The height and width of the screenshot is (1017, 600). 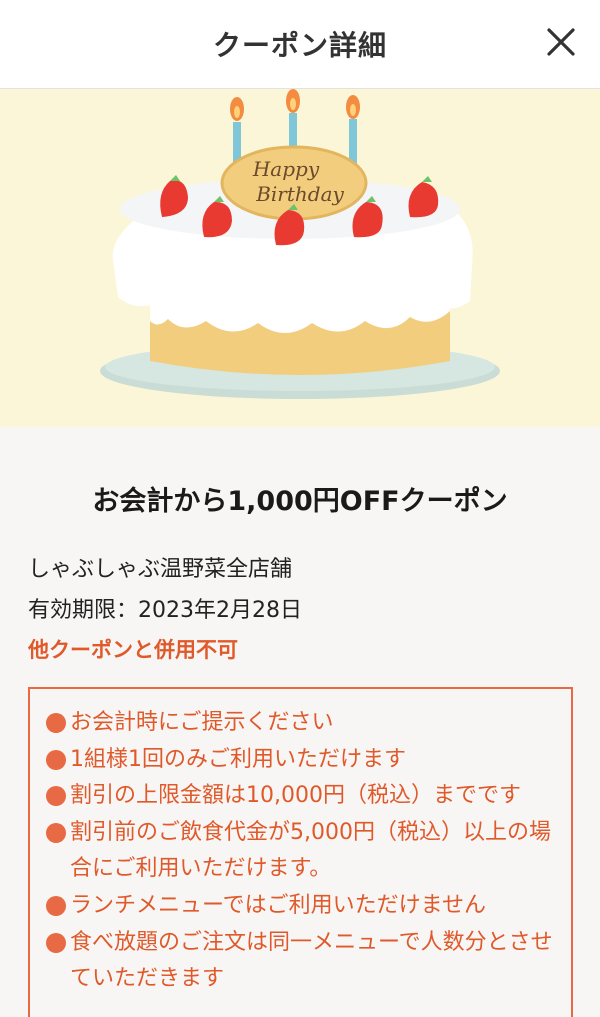 I want to click on terms-item: 食べ放題のご注文は同一メニューで人数分とさせていただきます, so click(x=302, y=961).